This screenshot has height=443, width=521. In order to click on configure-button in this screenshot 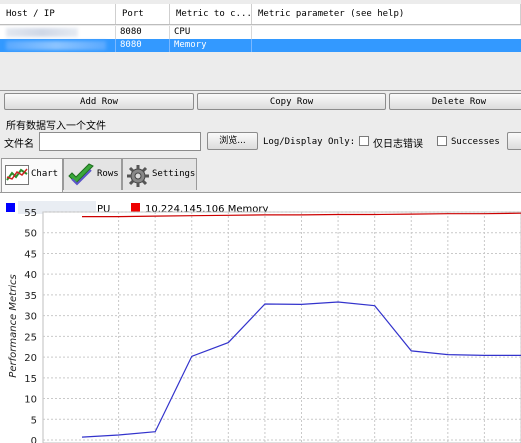, I will do `click(514, 141)`.